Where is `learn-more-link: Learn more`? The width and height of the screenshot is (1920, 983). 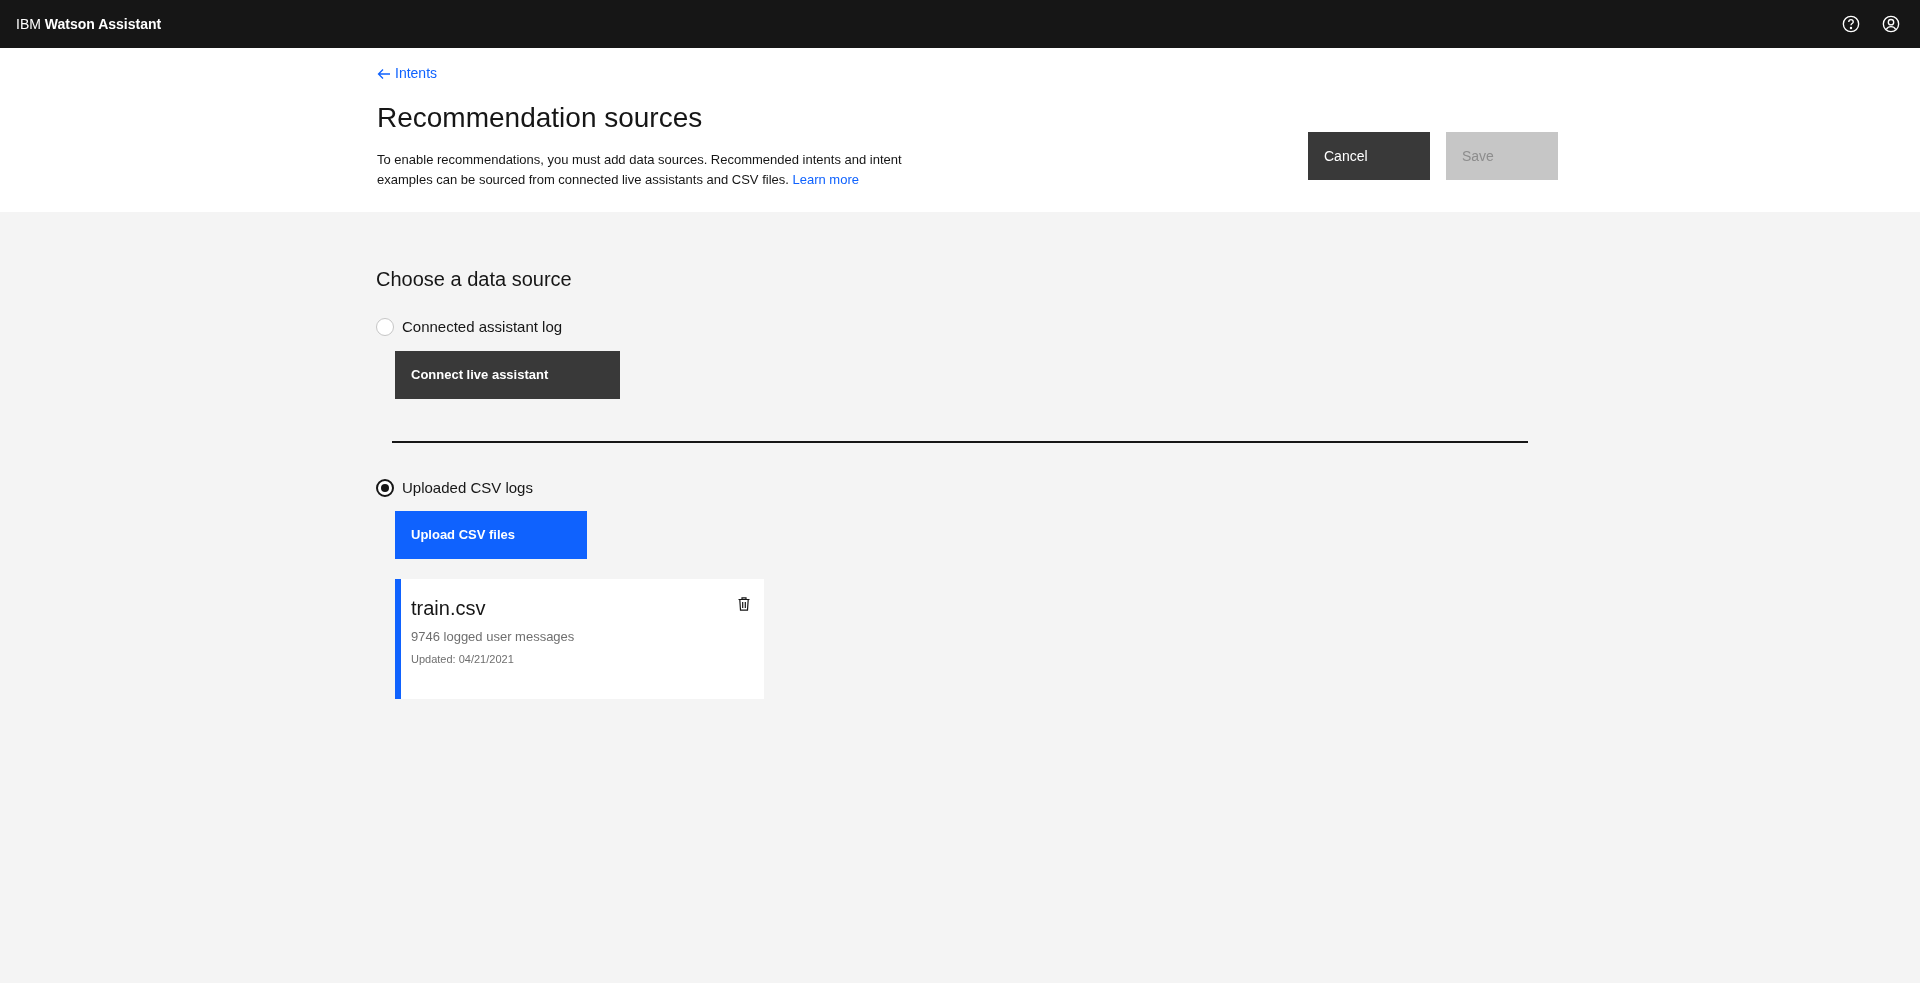
learn-more-link: Learn more is located at coordinates (825, 179).